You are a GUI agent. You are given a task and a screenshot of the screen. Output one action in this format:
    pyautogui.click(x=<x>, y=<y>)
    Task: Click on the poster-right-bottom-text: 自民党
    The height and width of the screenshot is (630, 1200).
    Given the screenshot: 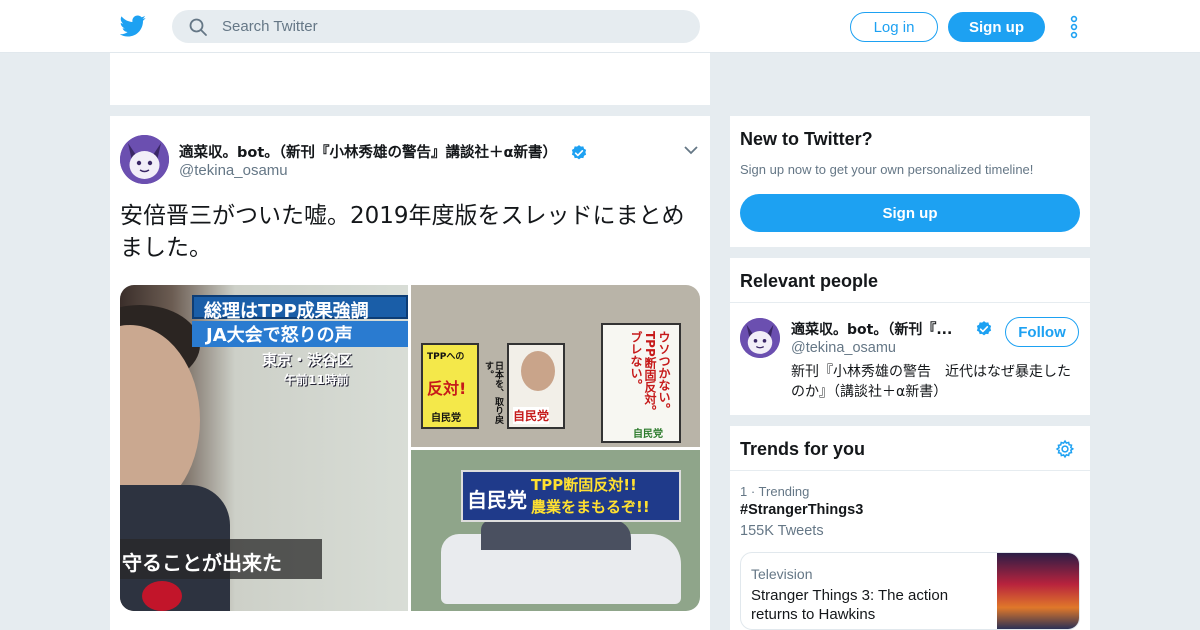 What is the action you would take?
    pyautogui.click(x=648, y=434)
    